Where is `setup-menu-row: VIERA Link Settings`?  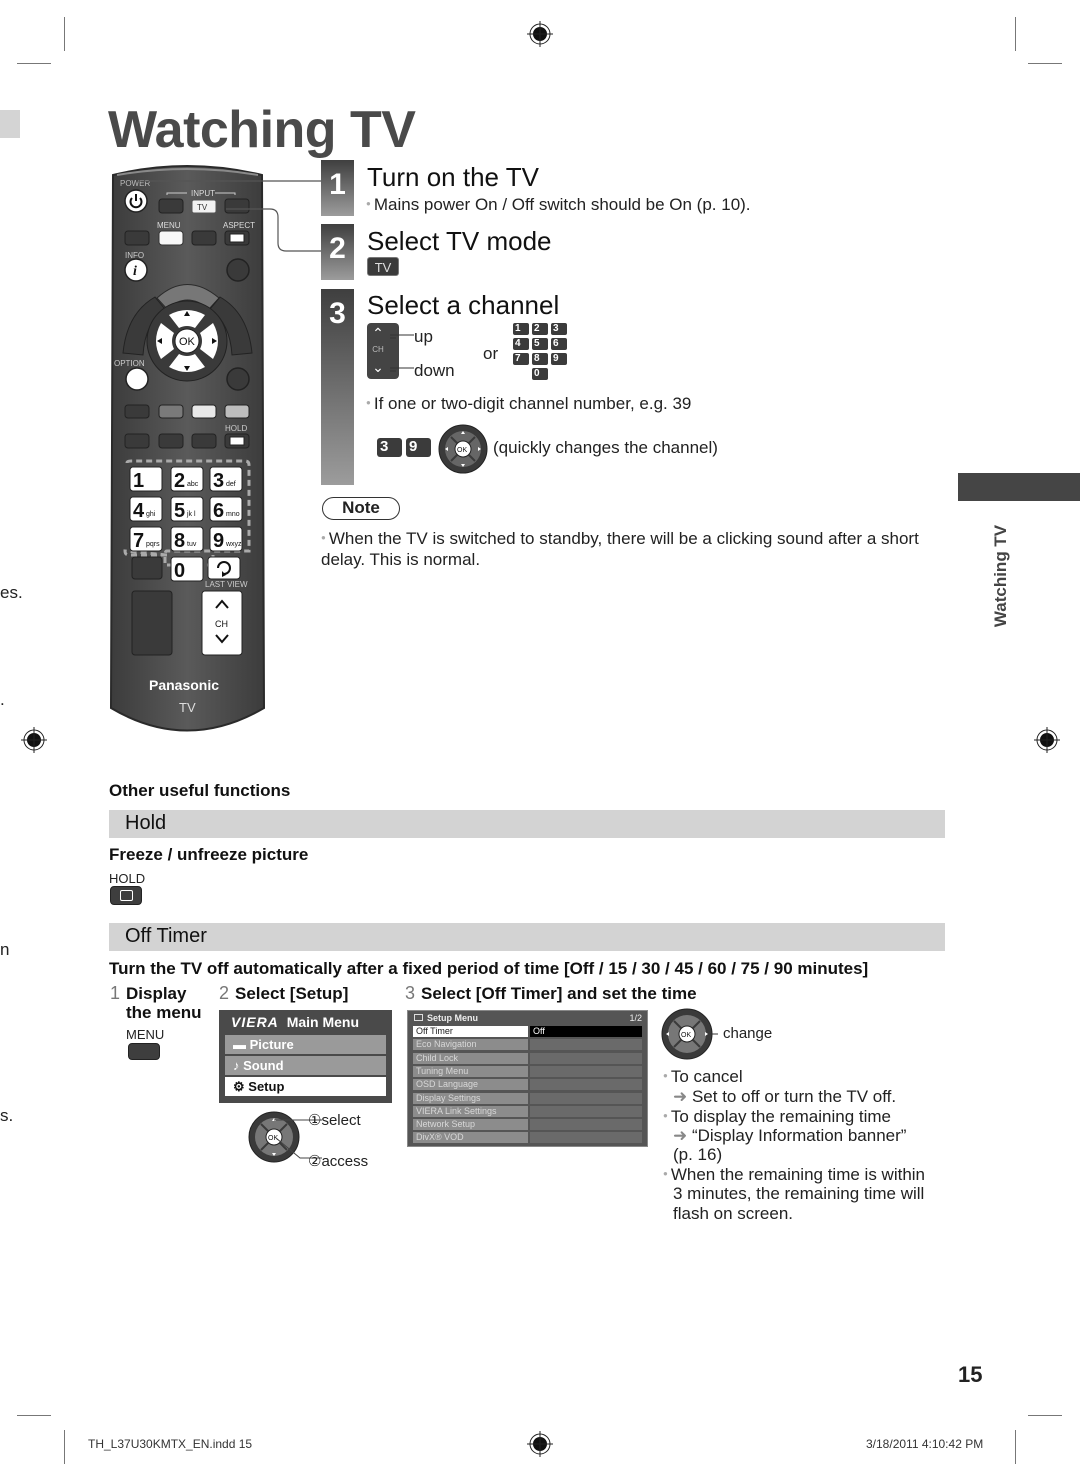 setup-menu-row: VIERA Link Settings is located at coordinates (527, 1111).